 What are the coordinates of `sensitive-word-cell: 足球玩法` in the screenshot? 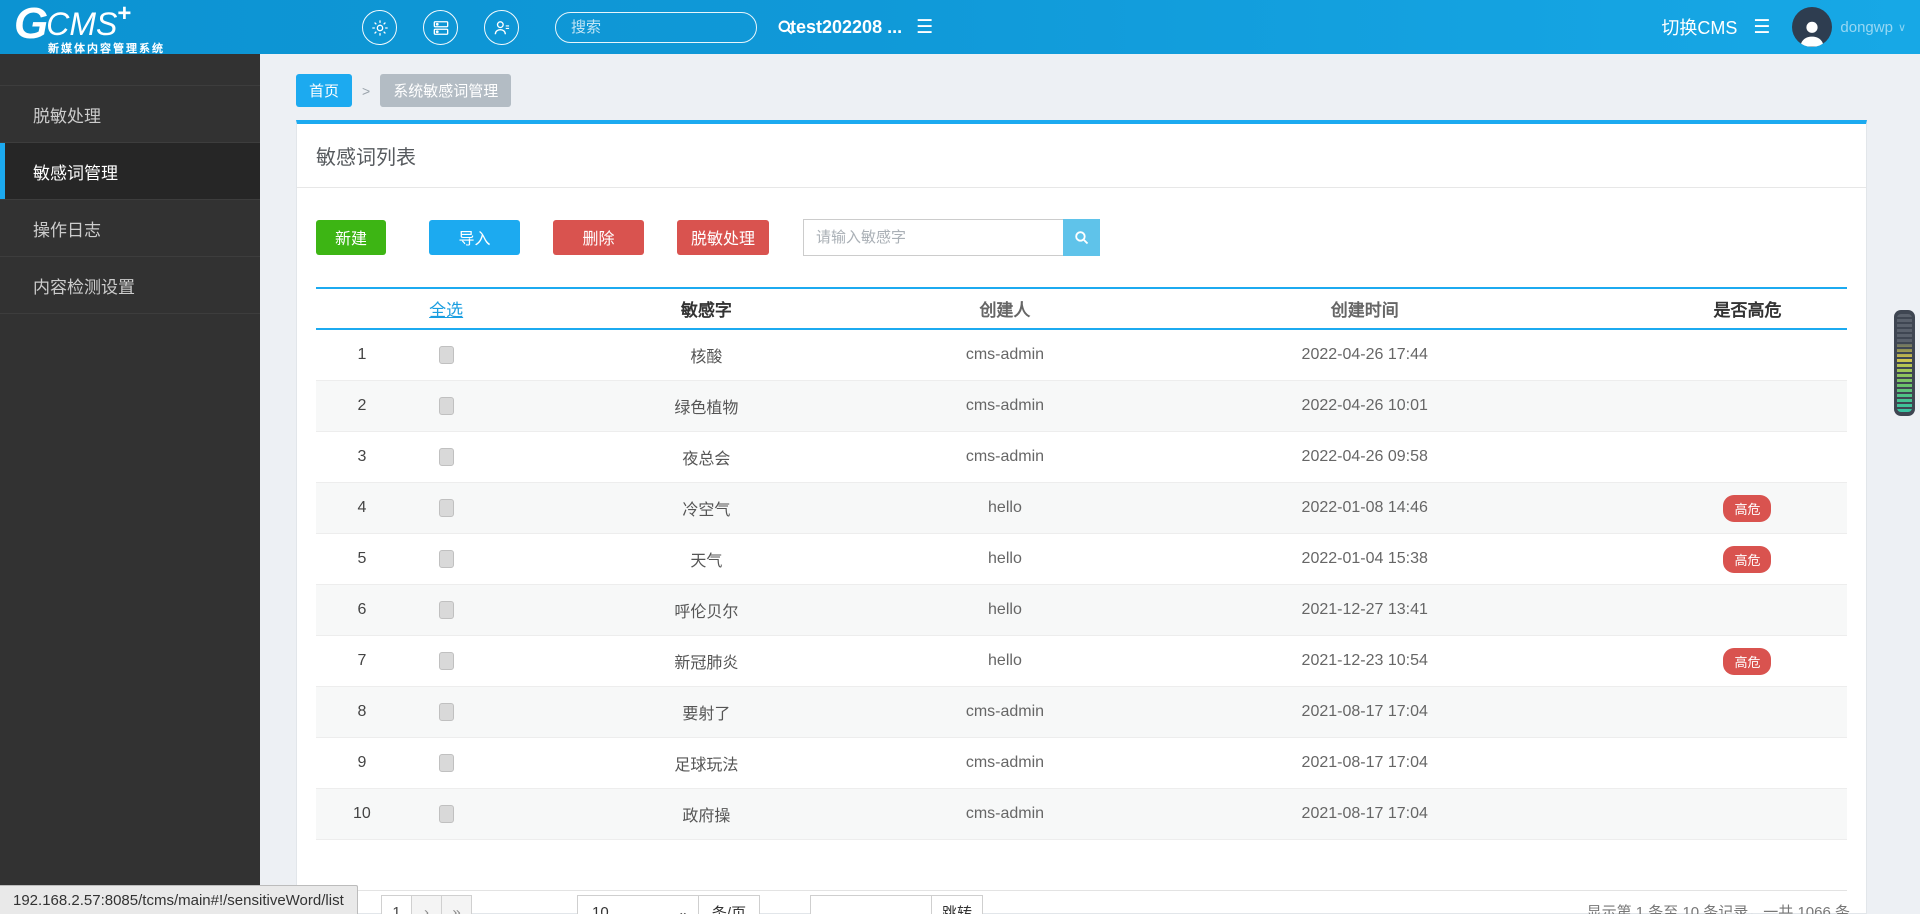 It's located at (706, 765).